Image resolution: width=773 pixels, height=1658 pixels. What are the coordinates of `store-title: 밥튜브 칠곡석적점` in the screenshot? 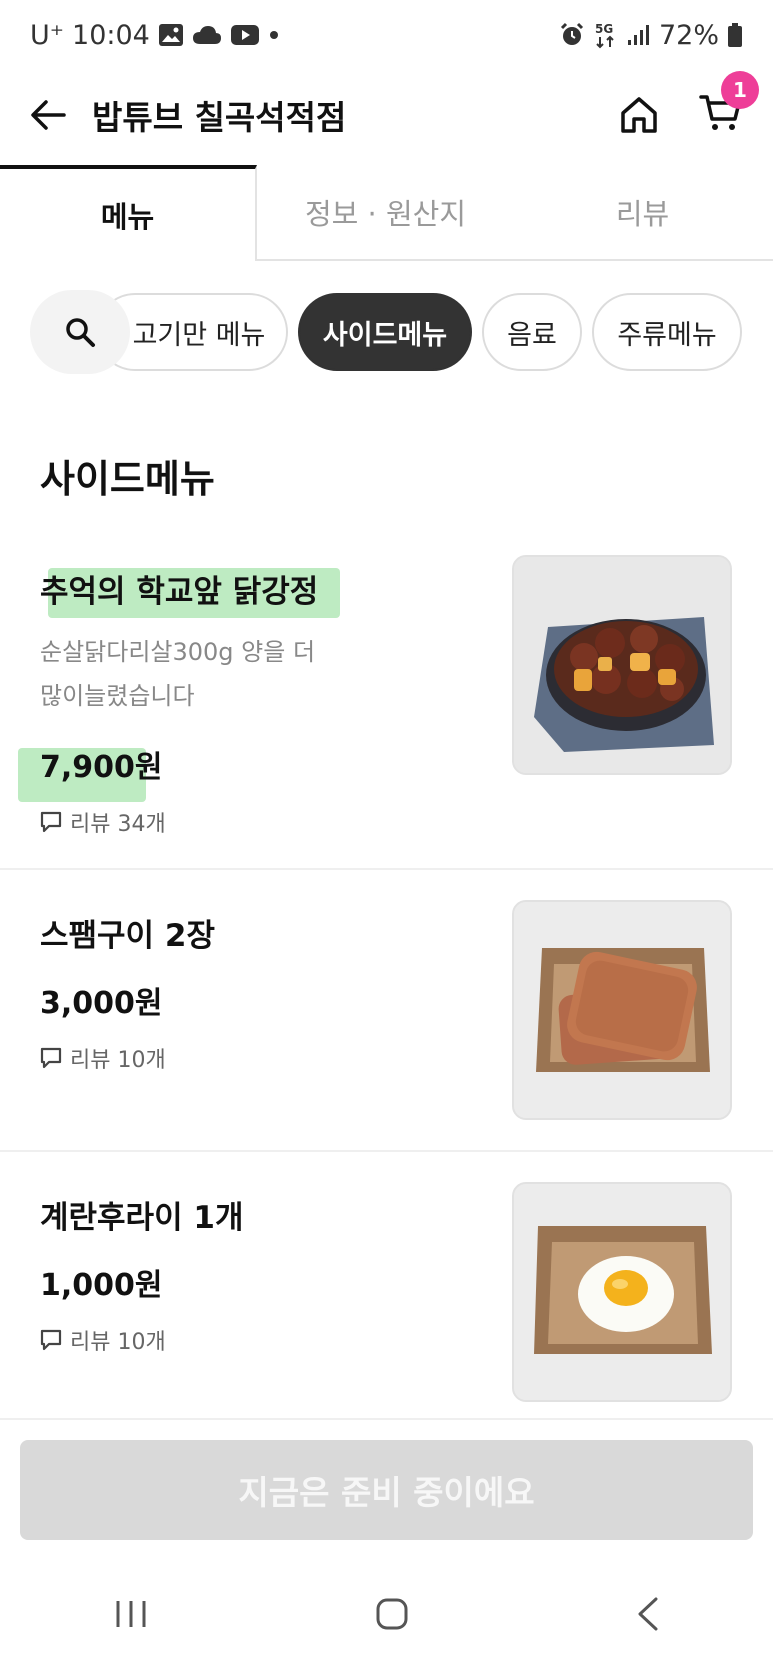 It's located at (219, 117).